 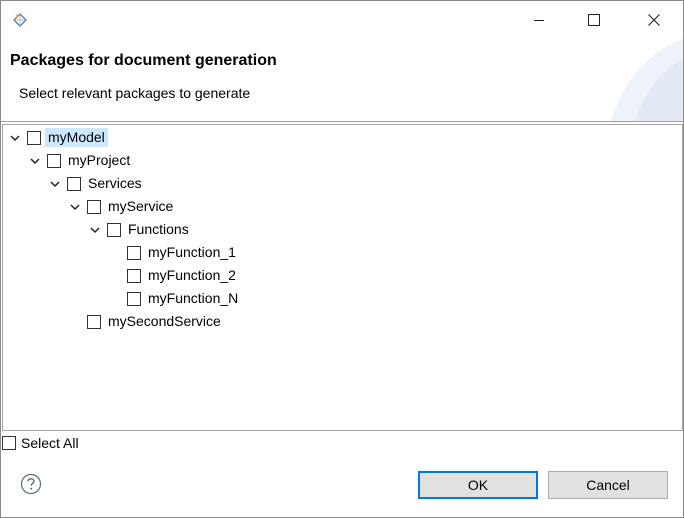 I want to click on tree-item: myFunction_N, so click(x=174, y=298).